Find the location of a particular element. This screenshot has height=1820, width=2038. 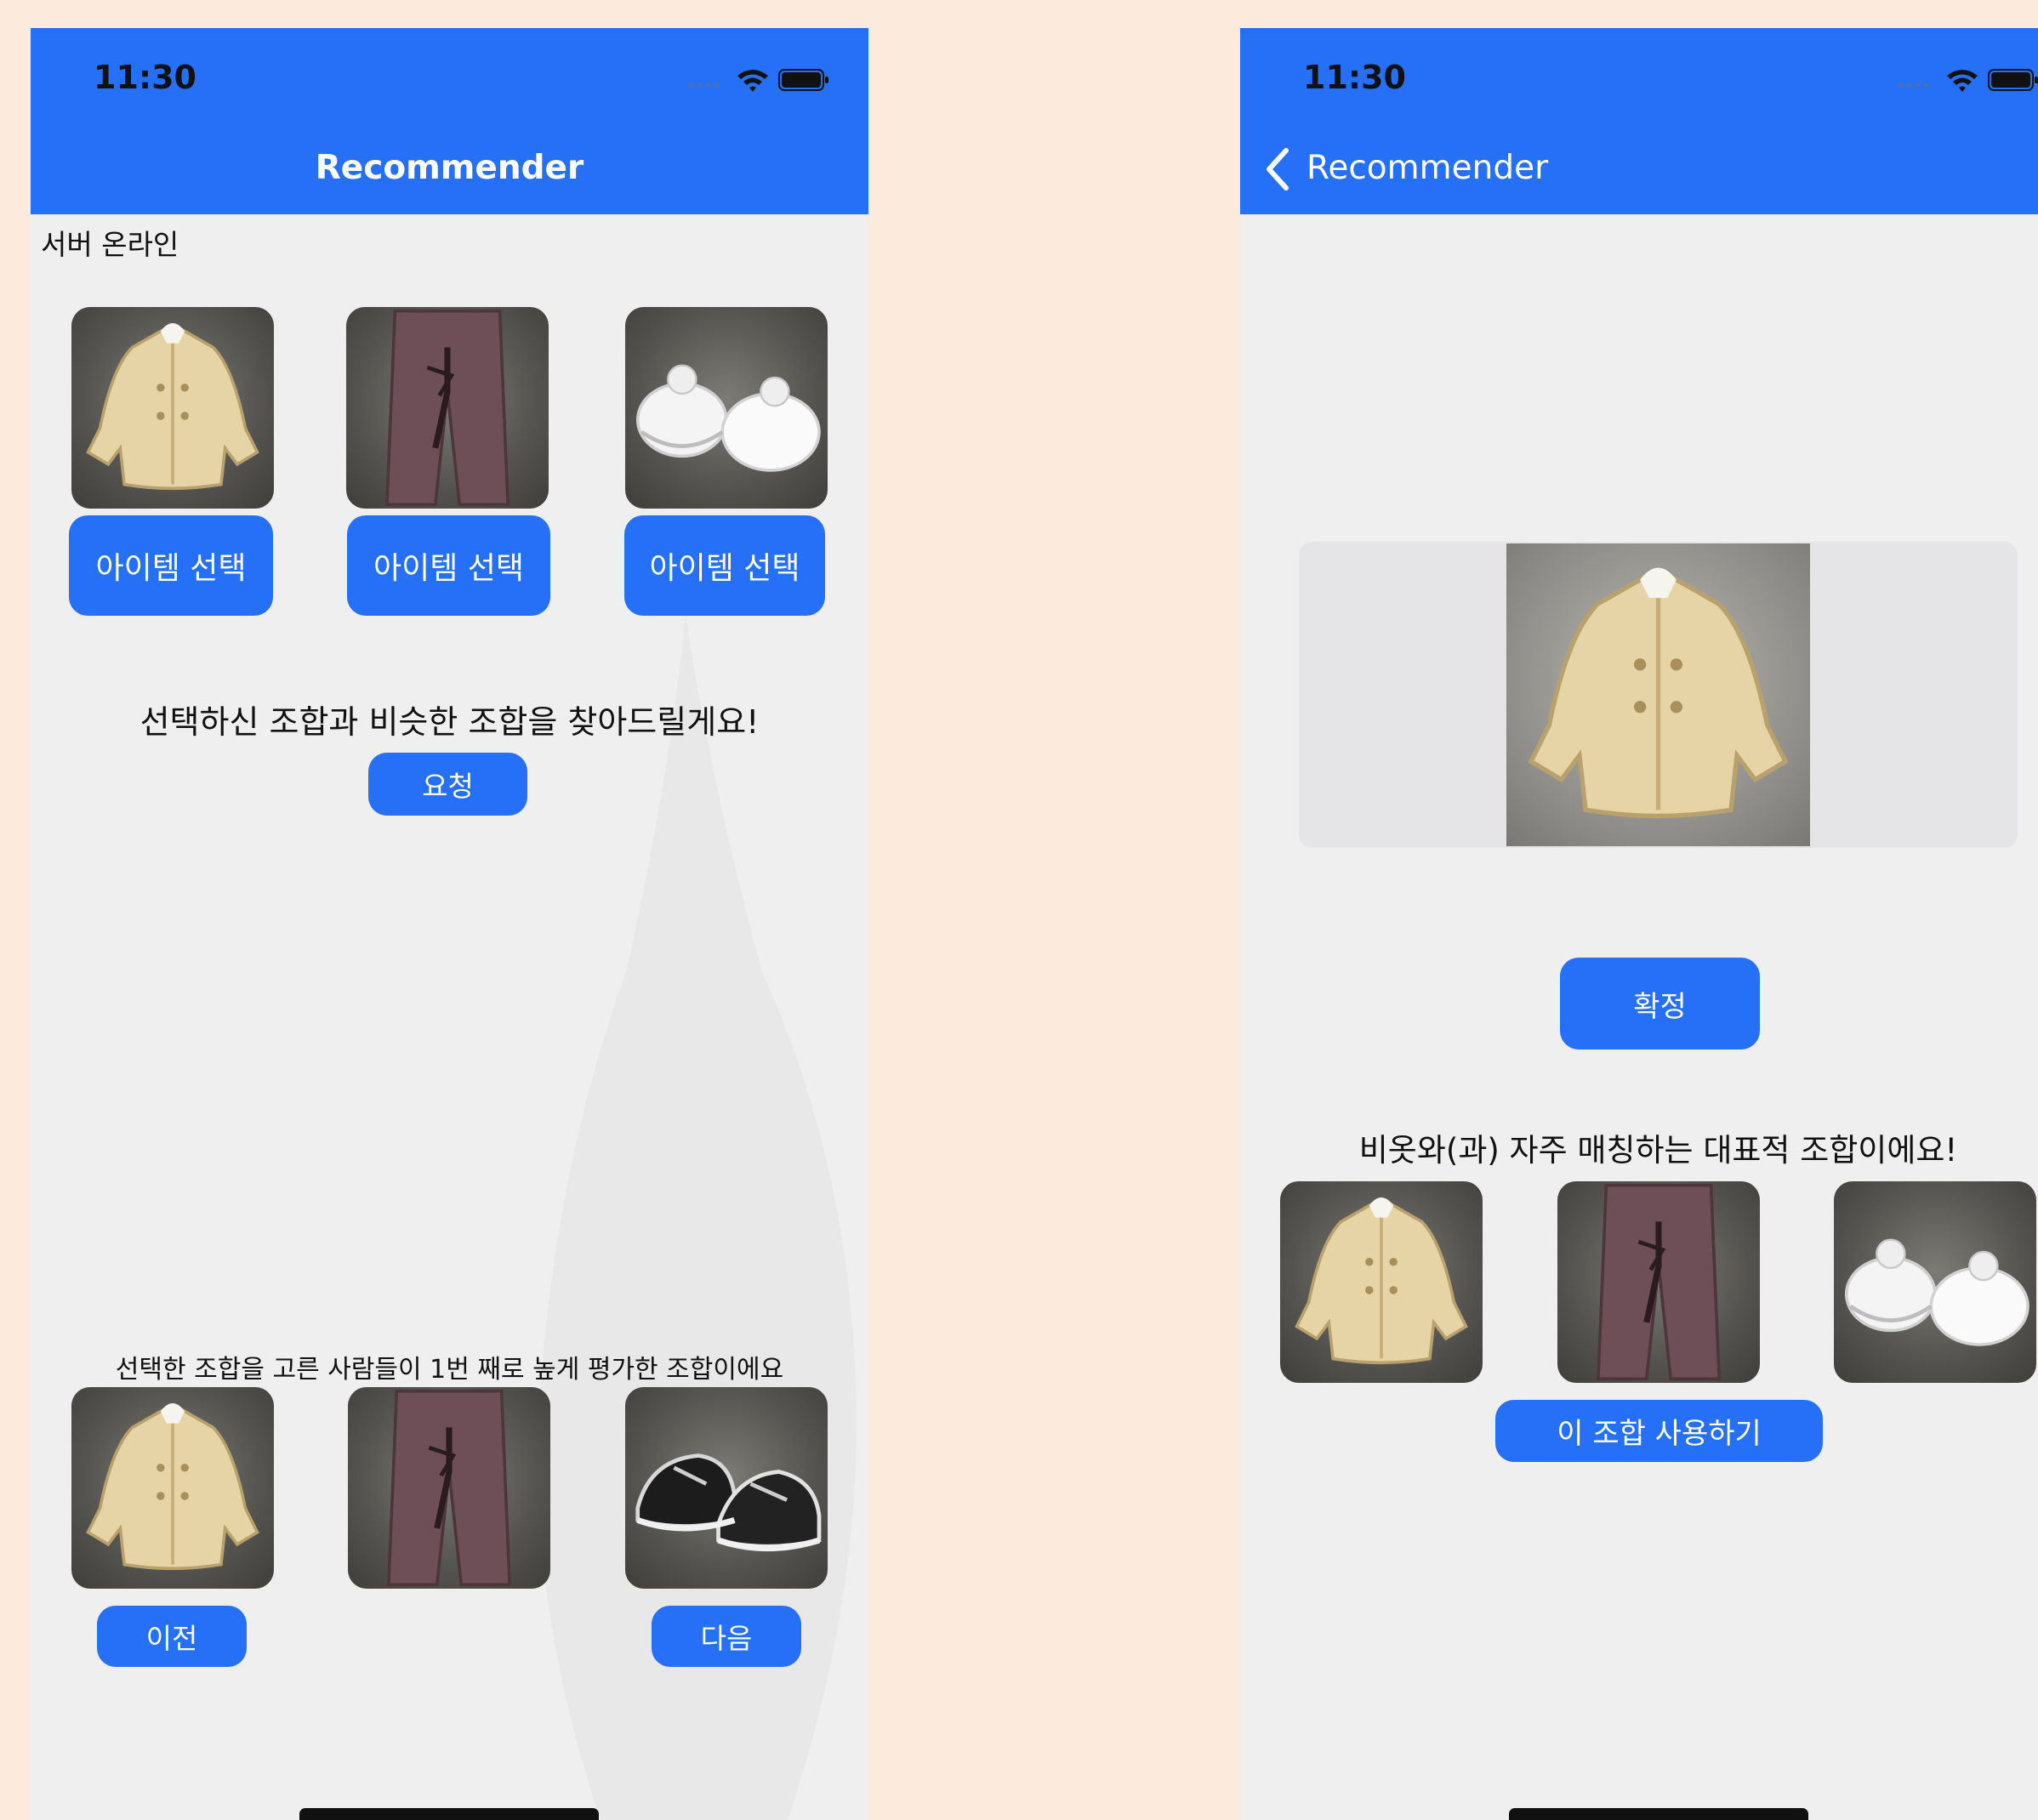

select-item-button-1: 아이템 선택 is located at coordinates (171, 565).